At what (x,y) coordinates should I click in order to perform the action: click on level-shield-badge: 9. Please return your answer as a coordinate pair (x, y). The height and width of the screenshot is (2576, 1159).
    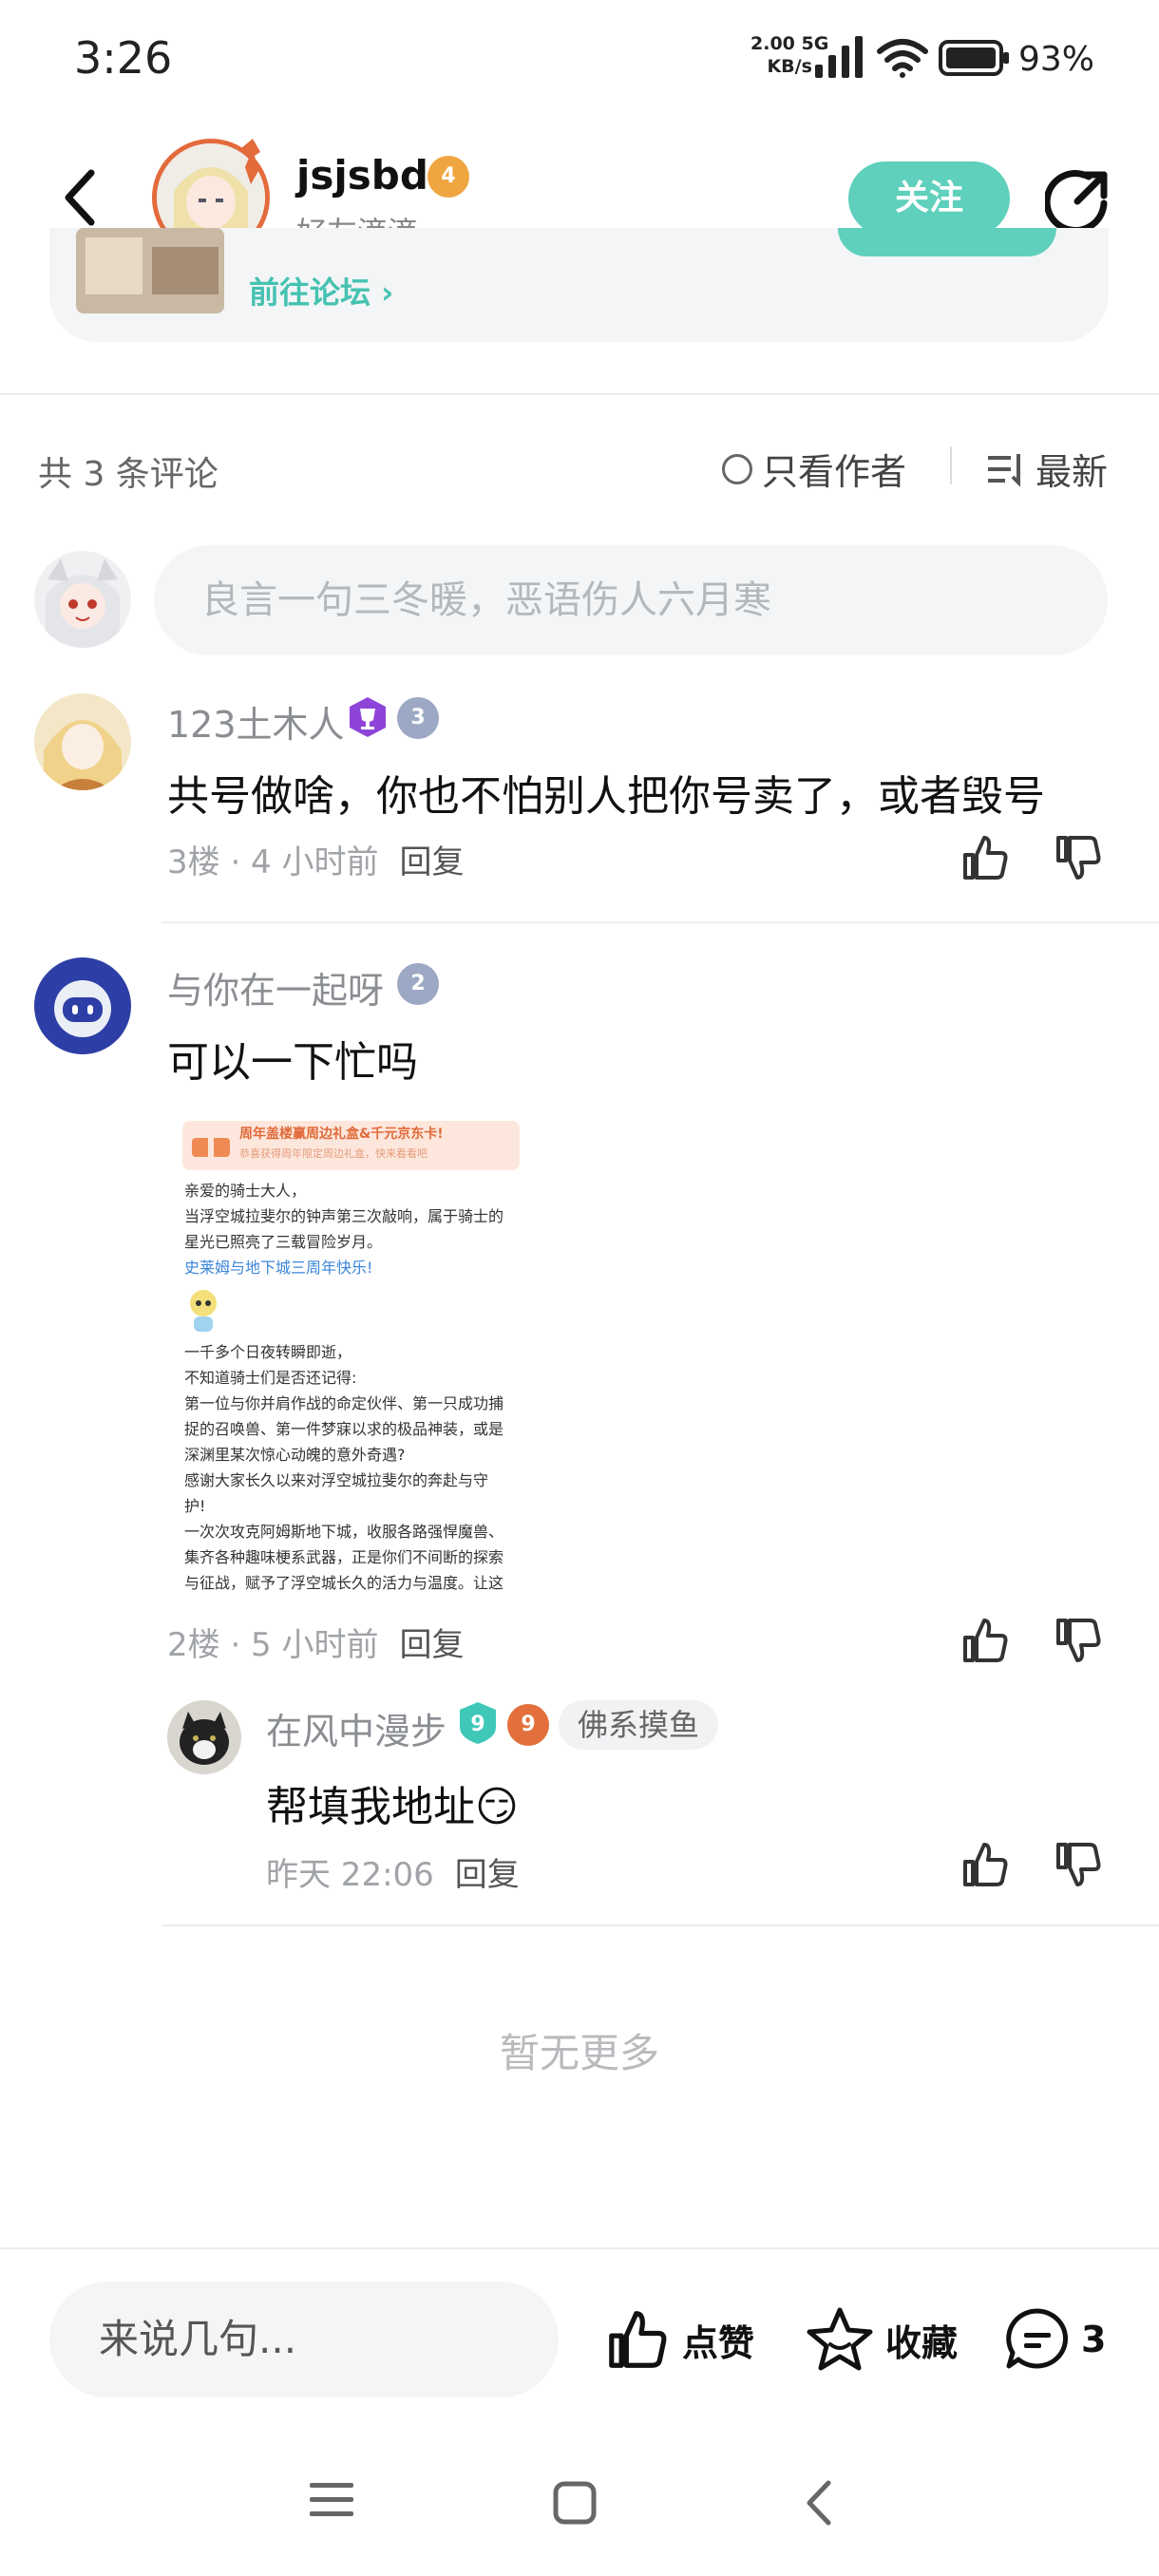
    Looking at the image, I should click on (478, 1723).